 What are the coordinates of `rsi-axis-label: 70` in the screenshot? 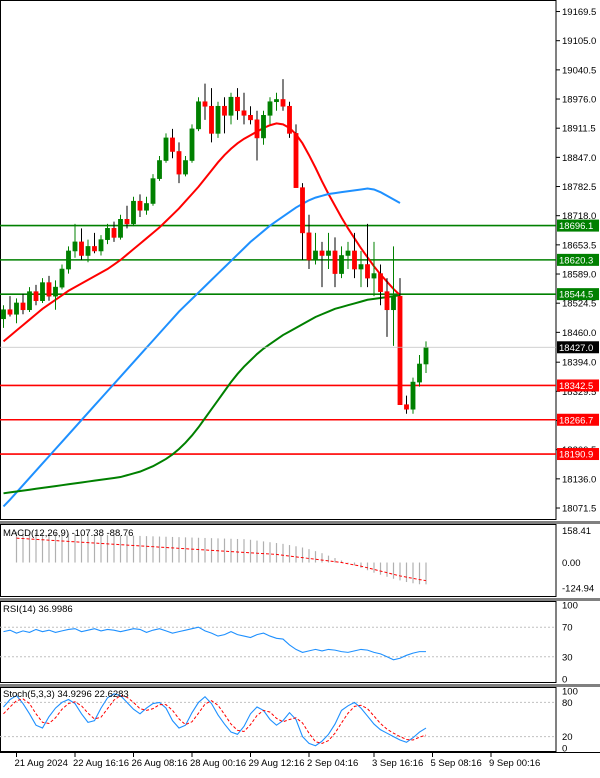 It's located at (567, 628).